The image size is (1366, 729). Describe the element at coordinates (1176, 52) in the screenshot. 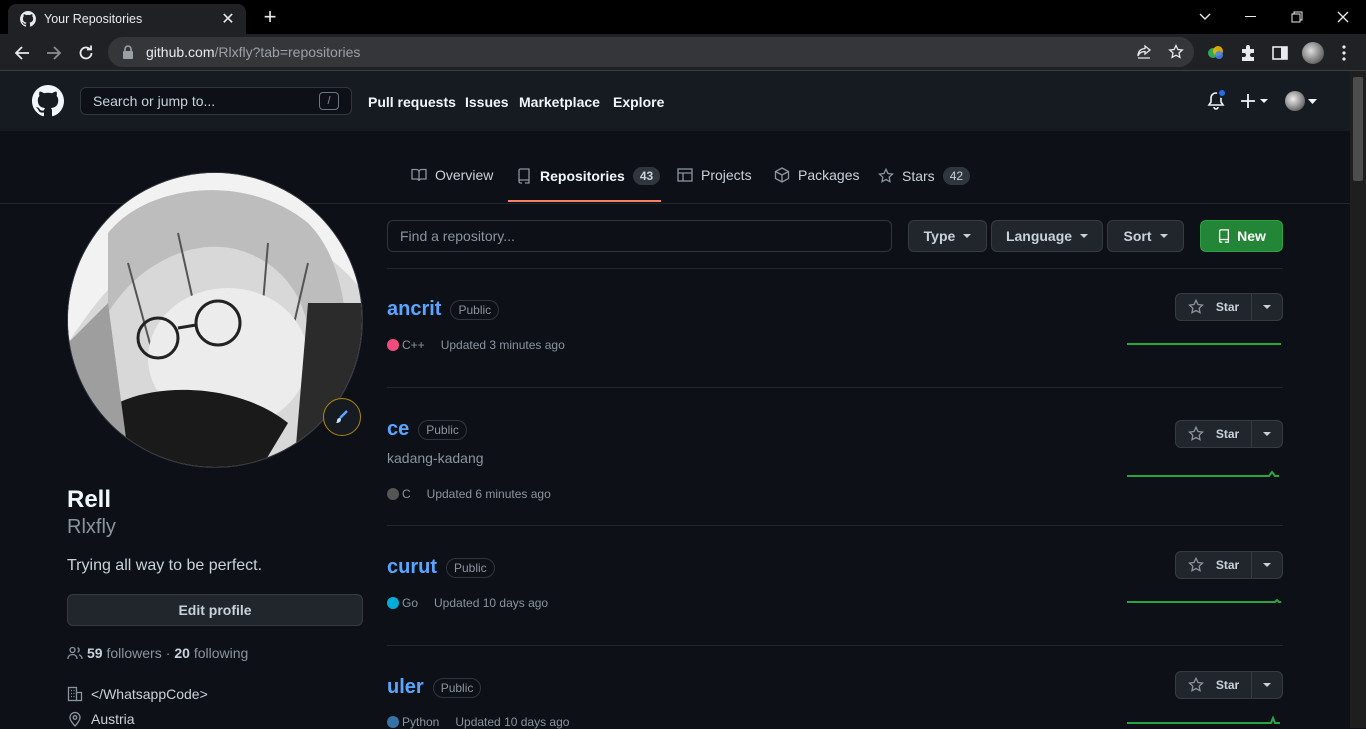

I see `bookmark-star-icon` at that location.